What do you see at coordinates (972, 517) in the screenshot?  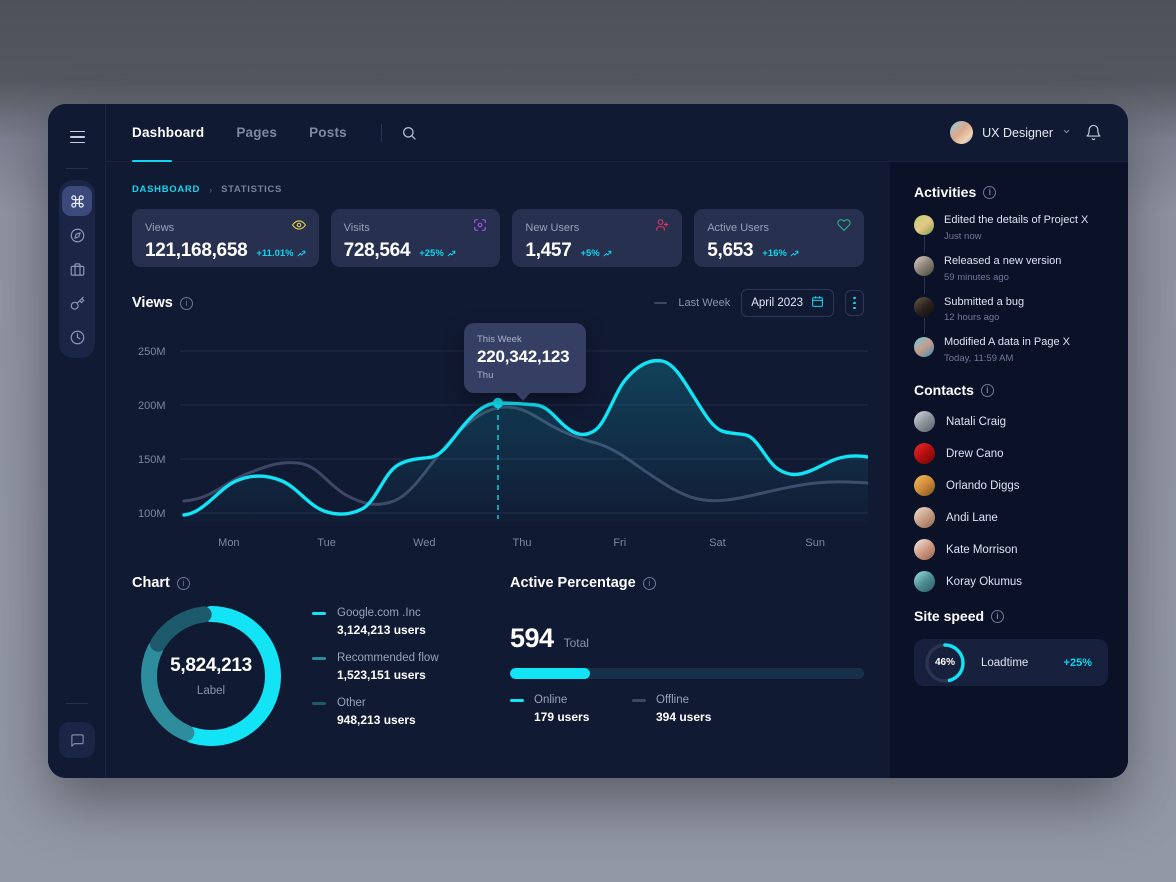 I see `contact-name: Andi Lane` at bounding box center [972, 517].